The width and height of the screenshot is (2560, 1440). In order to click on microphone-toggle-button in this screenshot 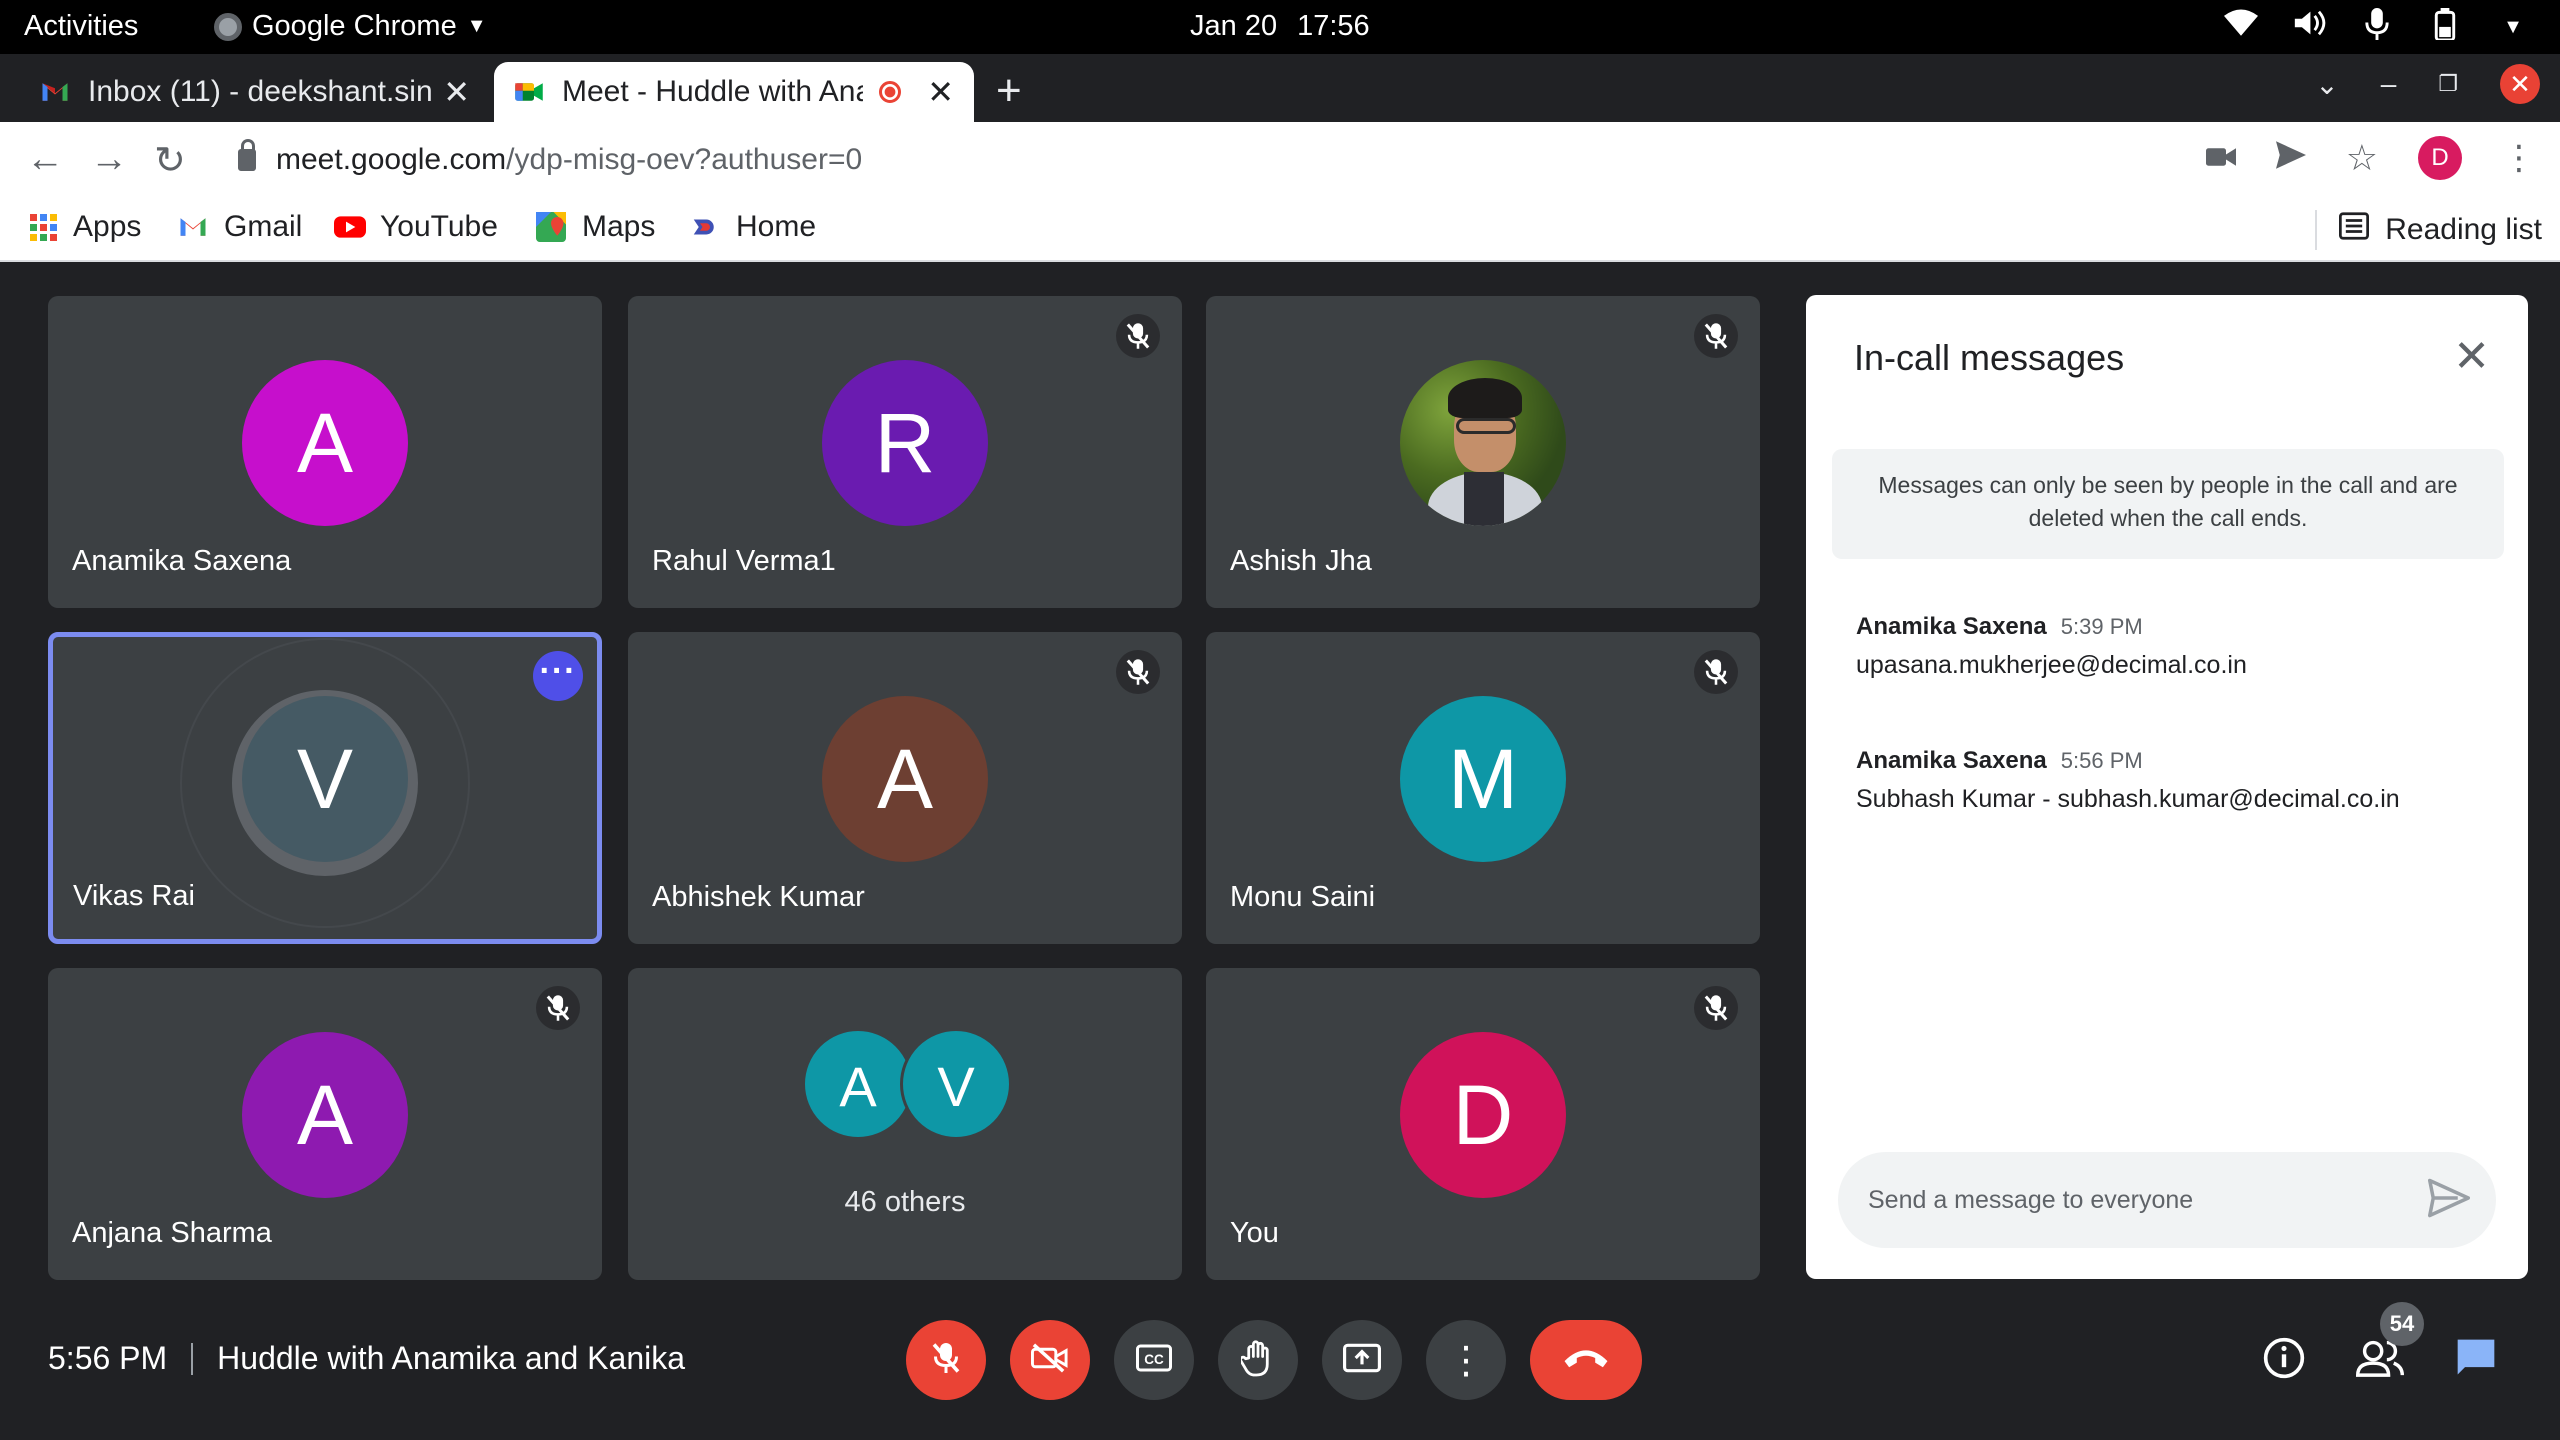, I will do `click(946, 1360)`.